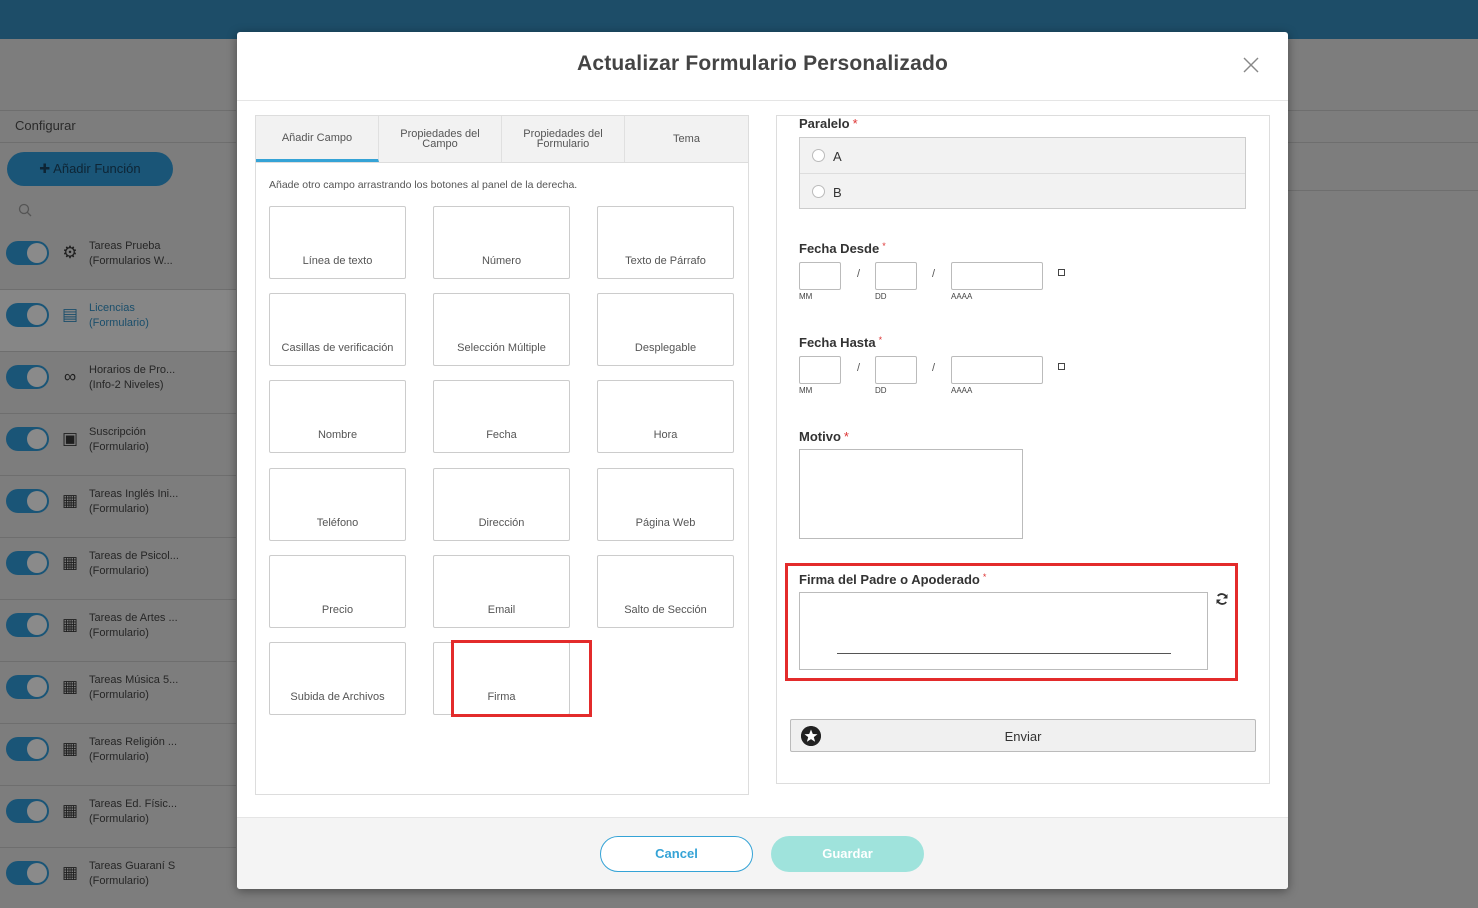 This screenshot has width=1478, height=908. I want to click on sidebar-item: ▦ Tareas de Artes ... (Formulario), so click(118, 631).